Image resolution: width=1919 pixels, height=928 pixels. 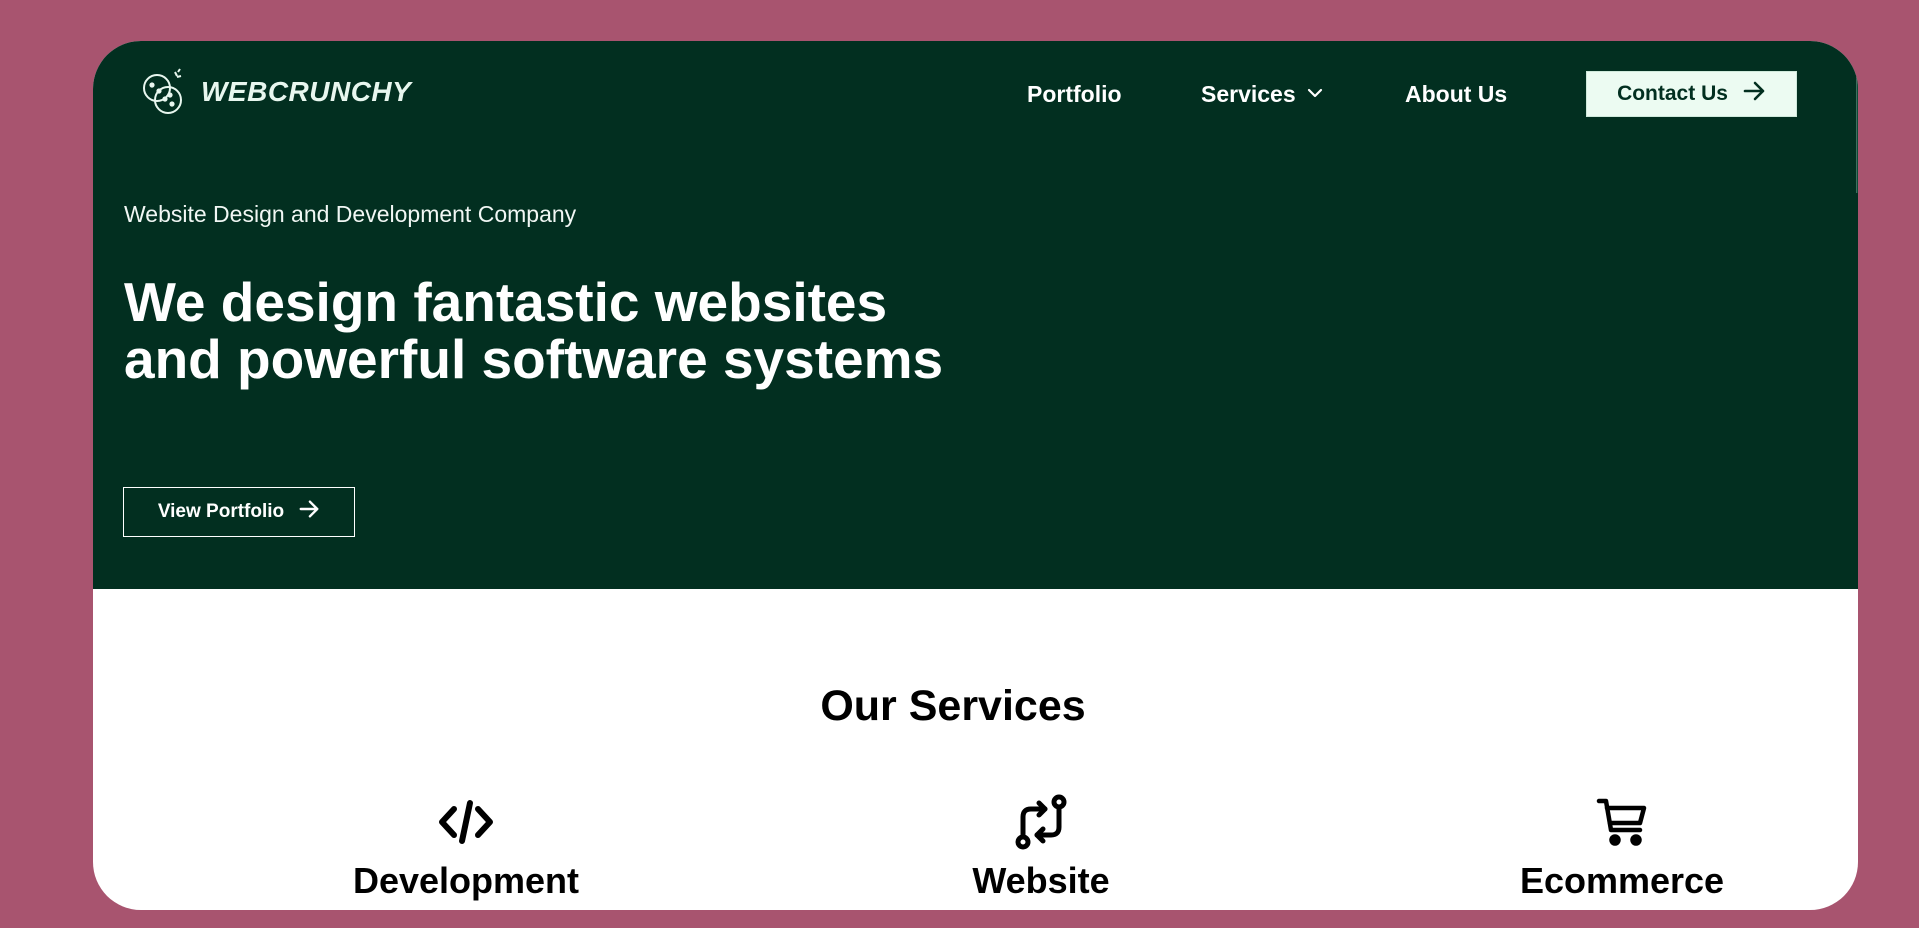 What do you see at coordinates (466, 880) in the screenshot?
I see `service-title: Development` at bounding box center [466, 880].